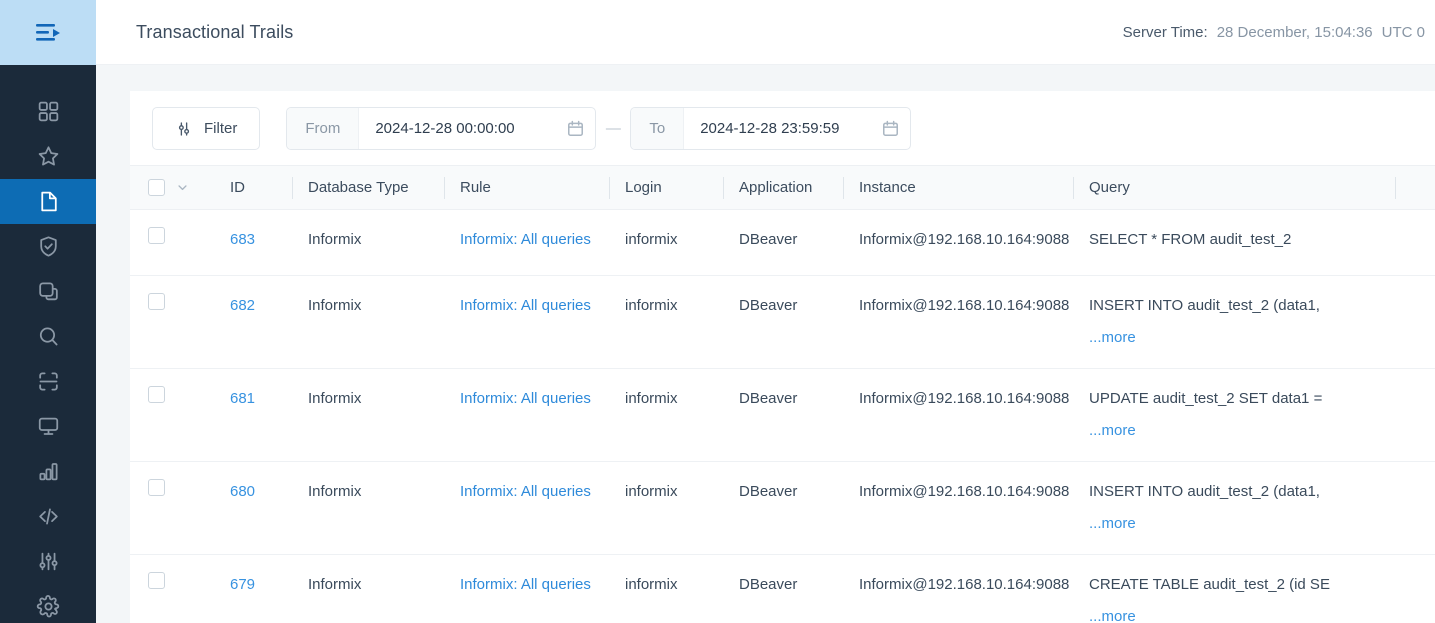 The width and height of the screenshot is (1435, 623). I want to click on sidebar-item-scan, so click(48, 381).